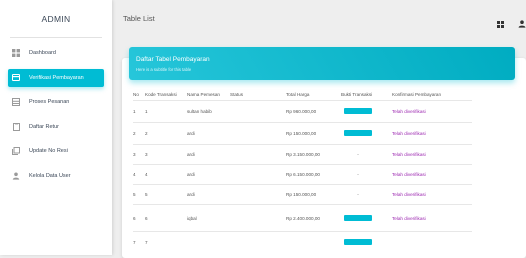  What do you see at coordinates (303, 174) in the screenshot?
I see `cell-text: Rp 6.150.000,00` at bounding box center [303, 174].